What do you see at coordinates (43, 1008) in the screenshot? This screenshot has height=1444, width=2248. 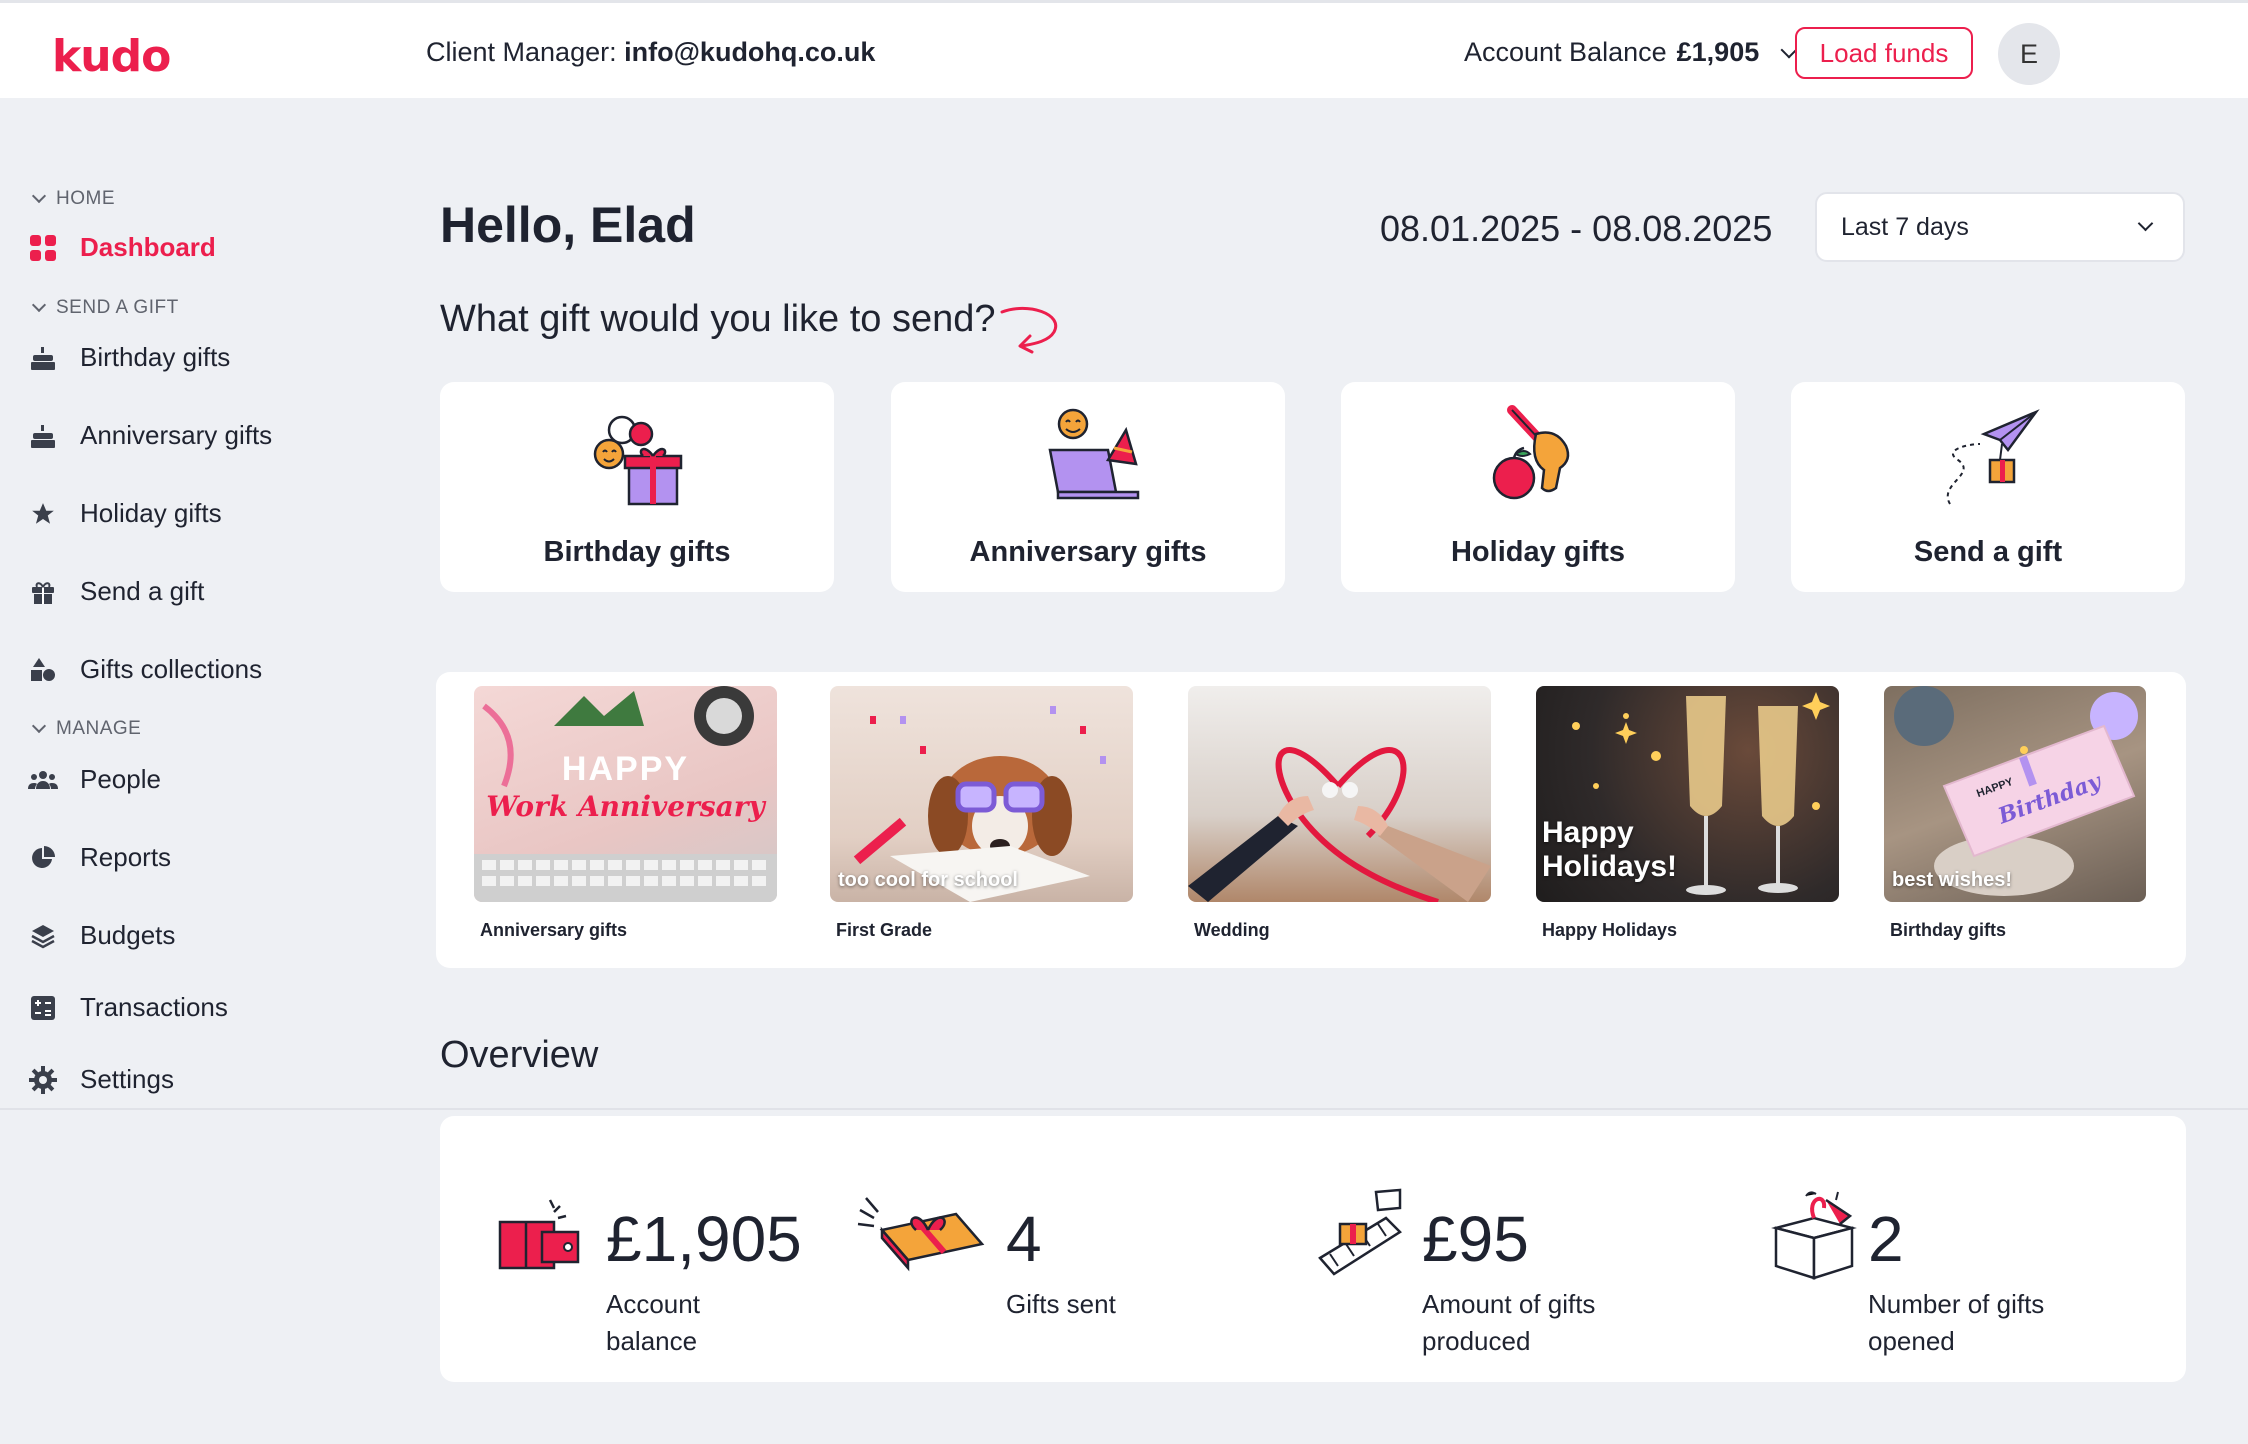 I see `calculator-icon` at bounding box center [43, 1008].